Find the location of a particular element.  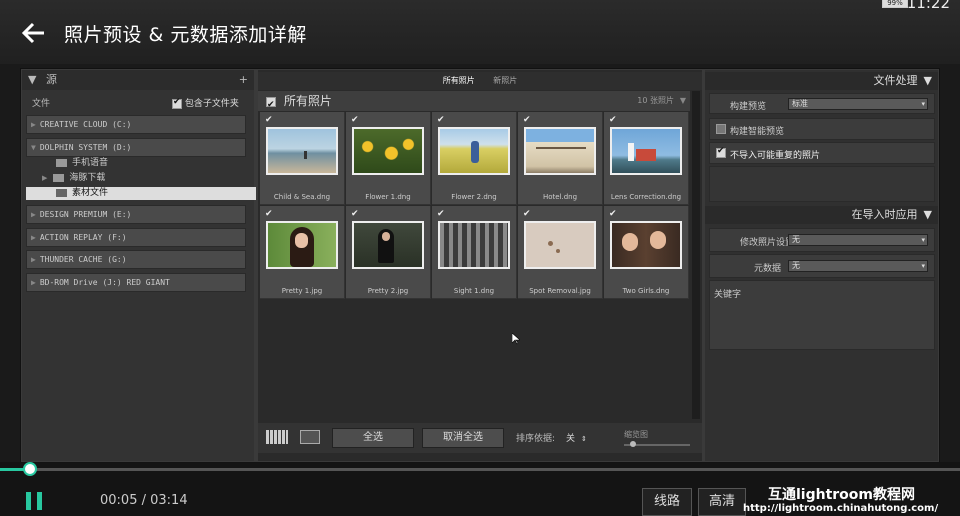

include-subfolders-label: 包含子文件夹 is located at coordinates (211, 104).